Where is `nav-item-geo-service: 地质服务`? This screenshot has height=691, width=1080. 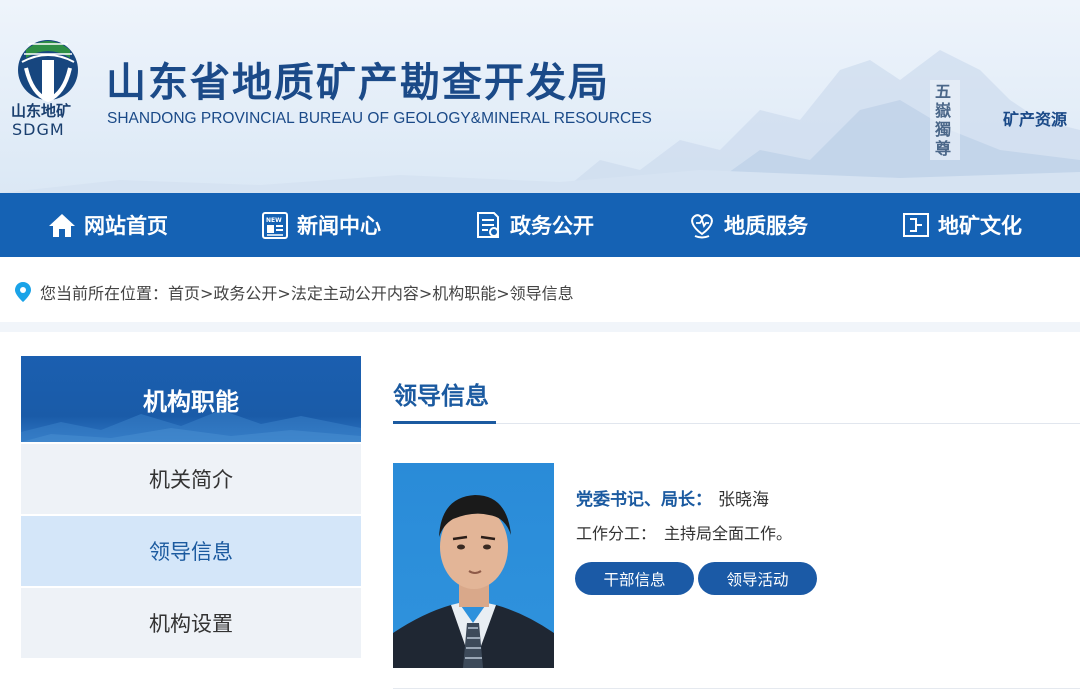 nav-item-geo-service: 地质服务 is located at coordinates (747, 225).